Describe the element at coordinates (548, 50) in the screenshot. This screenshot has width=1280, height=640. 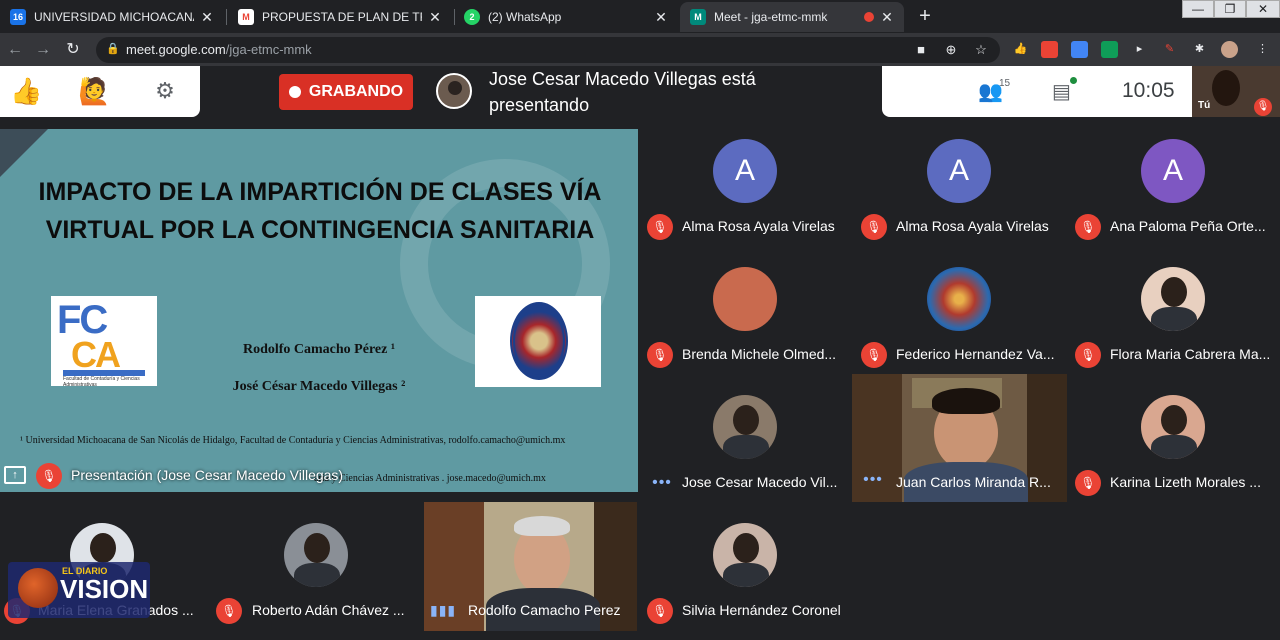
I see `url-input: 🔒 meet.google.com/jga-etmc-mmk ■ ⊕ ☆` at that location.